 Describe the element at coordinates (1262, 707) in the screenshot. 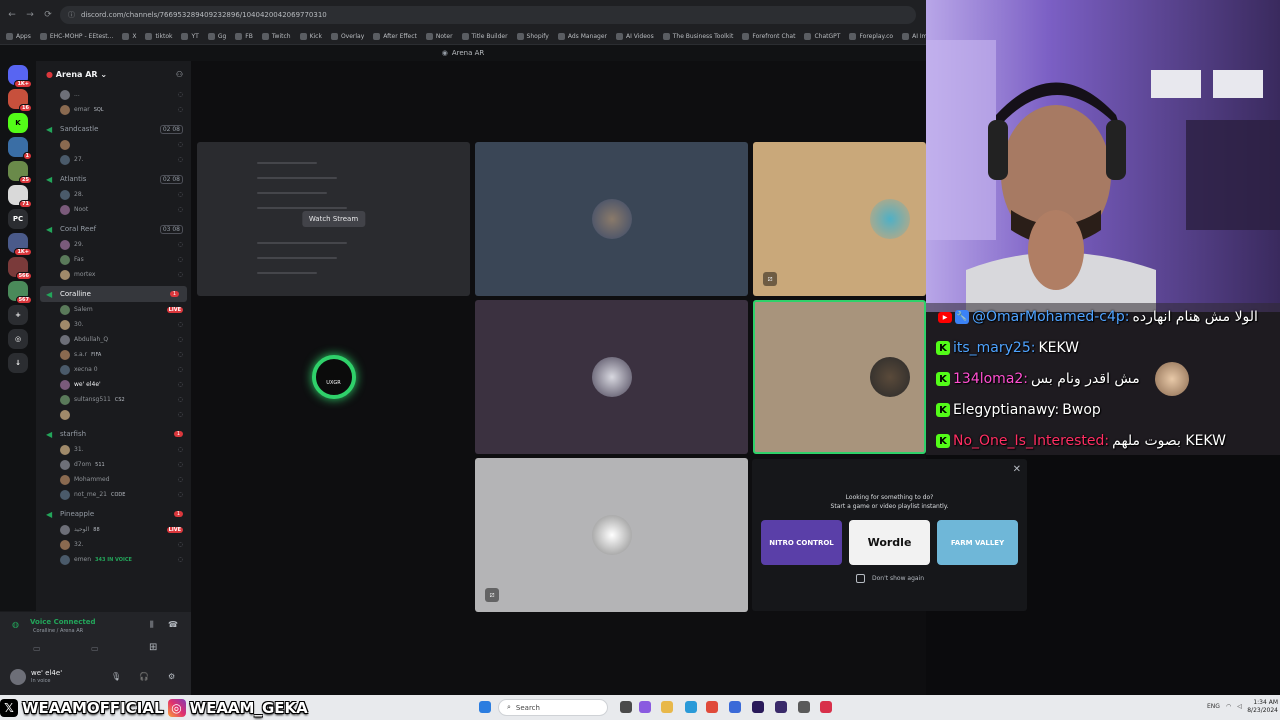

I see `clock: 1:34 AM 8/23/2024` at that location.